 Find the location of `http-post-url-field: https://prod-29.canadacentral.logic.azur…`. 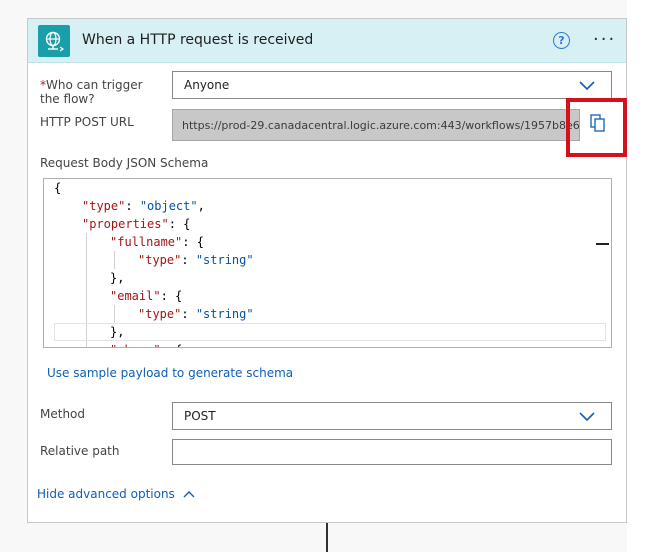

http-post-url-field: https://prod-29.canadacentral.logic.azur… is located at coordinates (376, 125).